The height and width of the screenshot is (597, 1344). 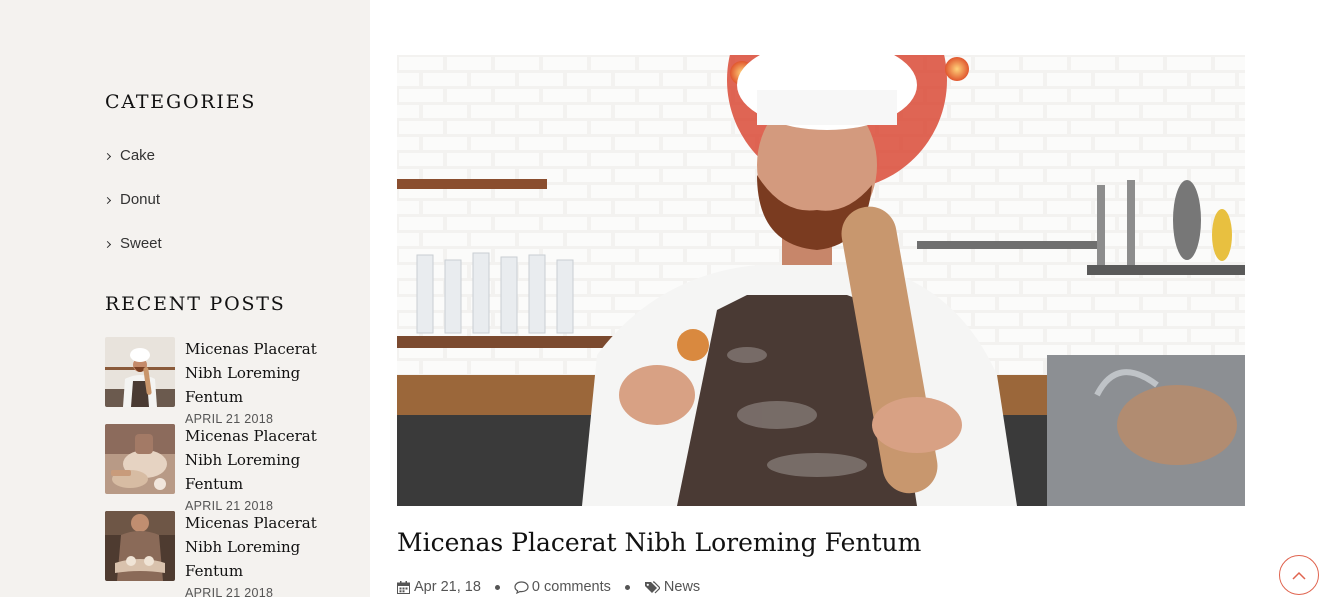 I want to click on category-item-cake: Cake, so click(x=132, y=155).